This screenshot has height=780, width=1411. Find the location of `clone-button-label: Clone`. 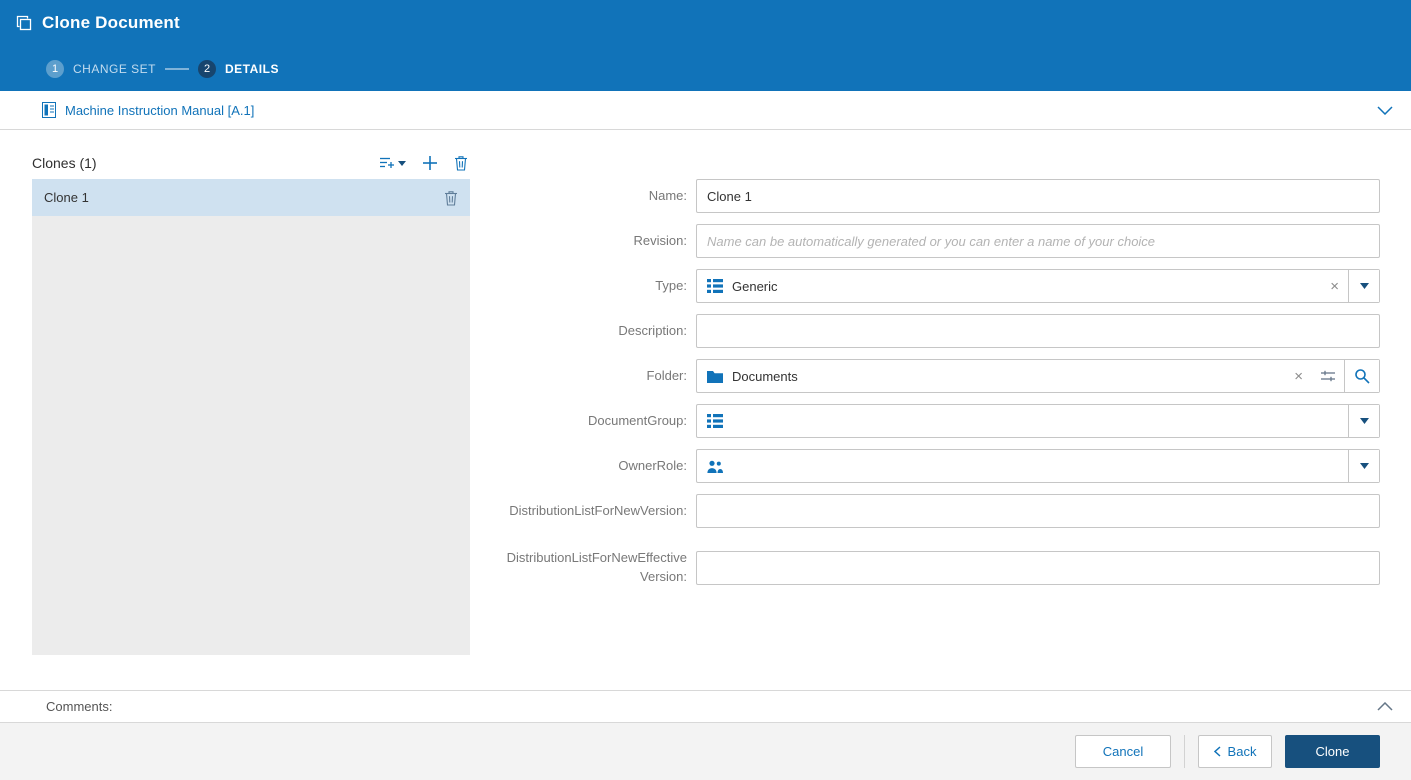

clone-button-label: Clone is located at coordinates (1332, 751).